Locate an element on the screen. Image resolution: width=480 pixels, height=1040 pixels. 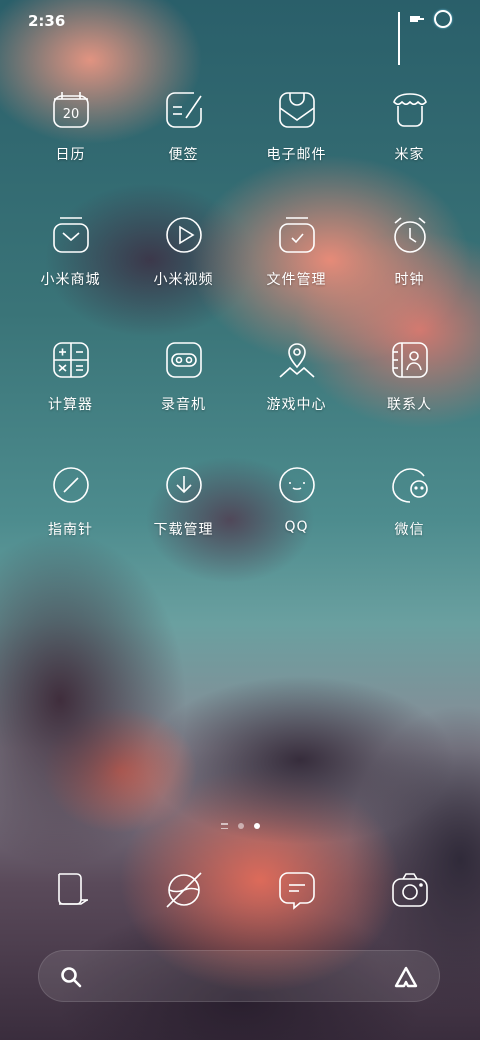
calculator-icon is located at coordinates (70, 360).